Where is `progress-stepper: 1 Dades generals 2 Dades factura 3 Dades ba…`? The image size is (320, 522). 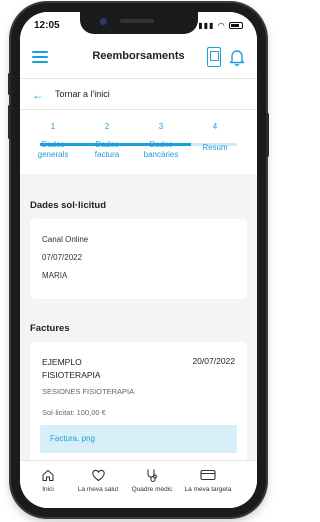
progress-stepper: 1 Dades generals 2 Dades factura 3 Dades ba… is located at coordinates (138, 142).